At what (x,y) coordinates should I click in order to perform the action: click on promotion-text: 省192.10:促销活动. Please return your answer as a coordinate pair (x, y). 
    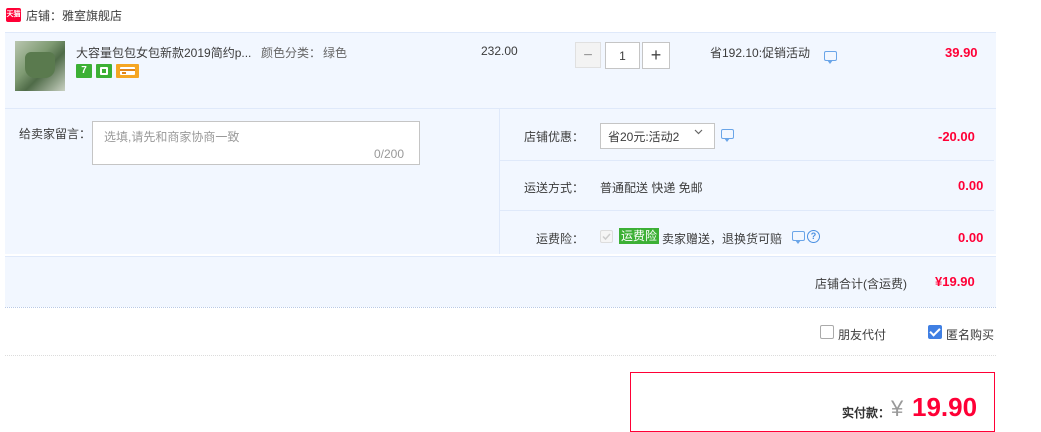
    Looking at the image, I should click on (760, 53).